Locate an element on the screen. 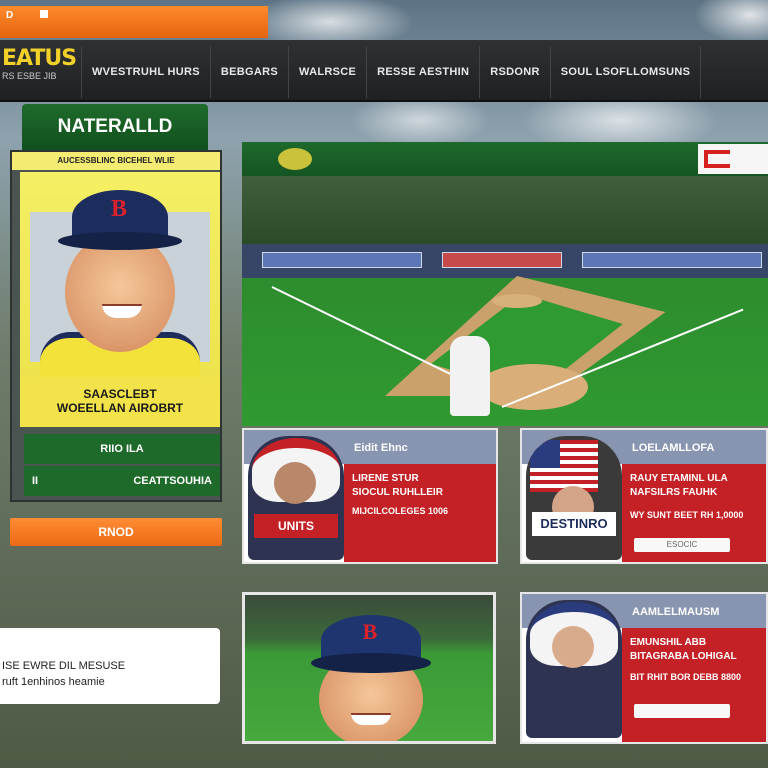 Image resolution: width=768 pixels, height=768 pixels. stat-row-2: II CEATTSOUHIA is located at coordinates (122, 481).